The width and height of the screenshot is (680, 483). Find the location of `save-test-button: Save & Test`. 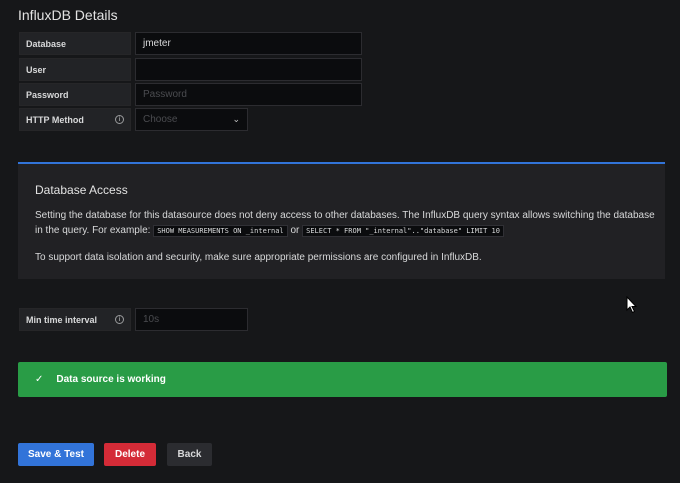

save-test-button: Save & Test is located at coordinates (56, 454).